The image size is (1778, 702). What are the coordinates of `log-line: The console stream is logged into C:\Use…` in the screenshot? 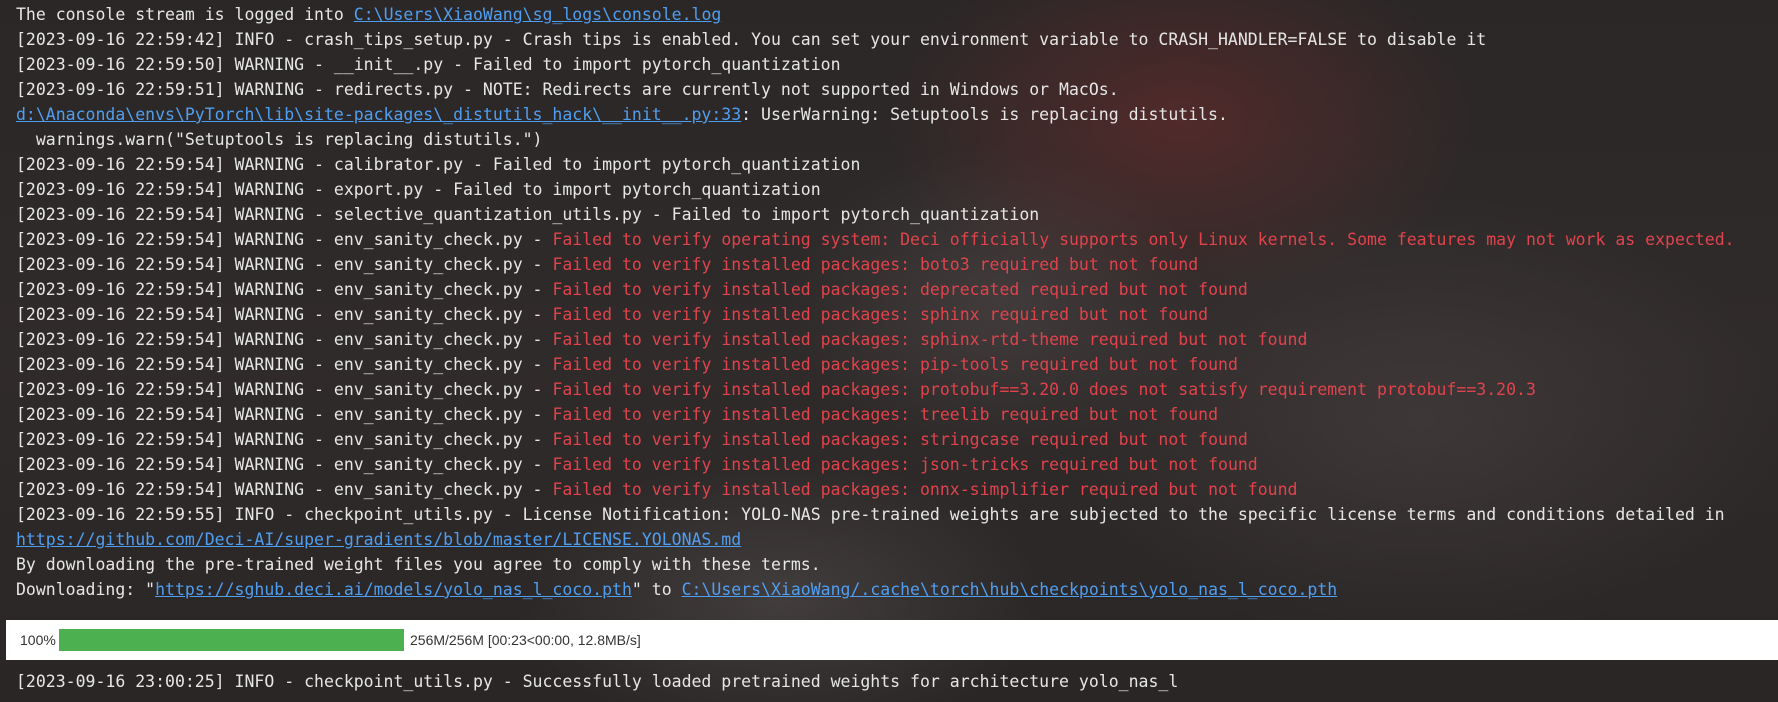 It's located at (368, 15).